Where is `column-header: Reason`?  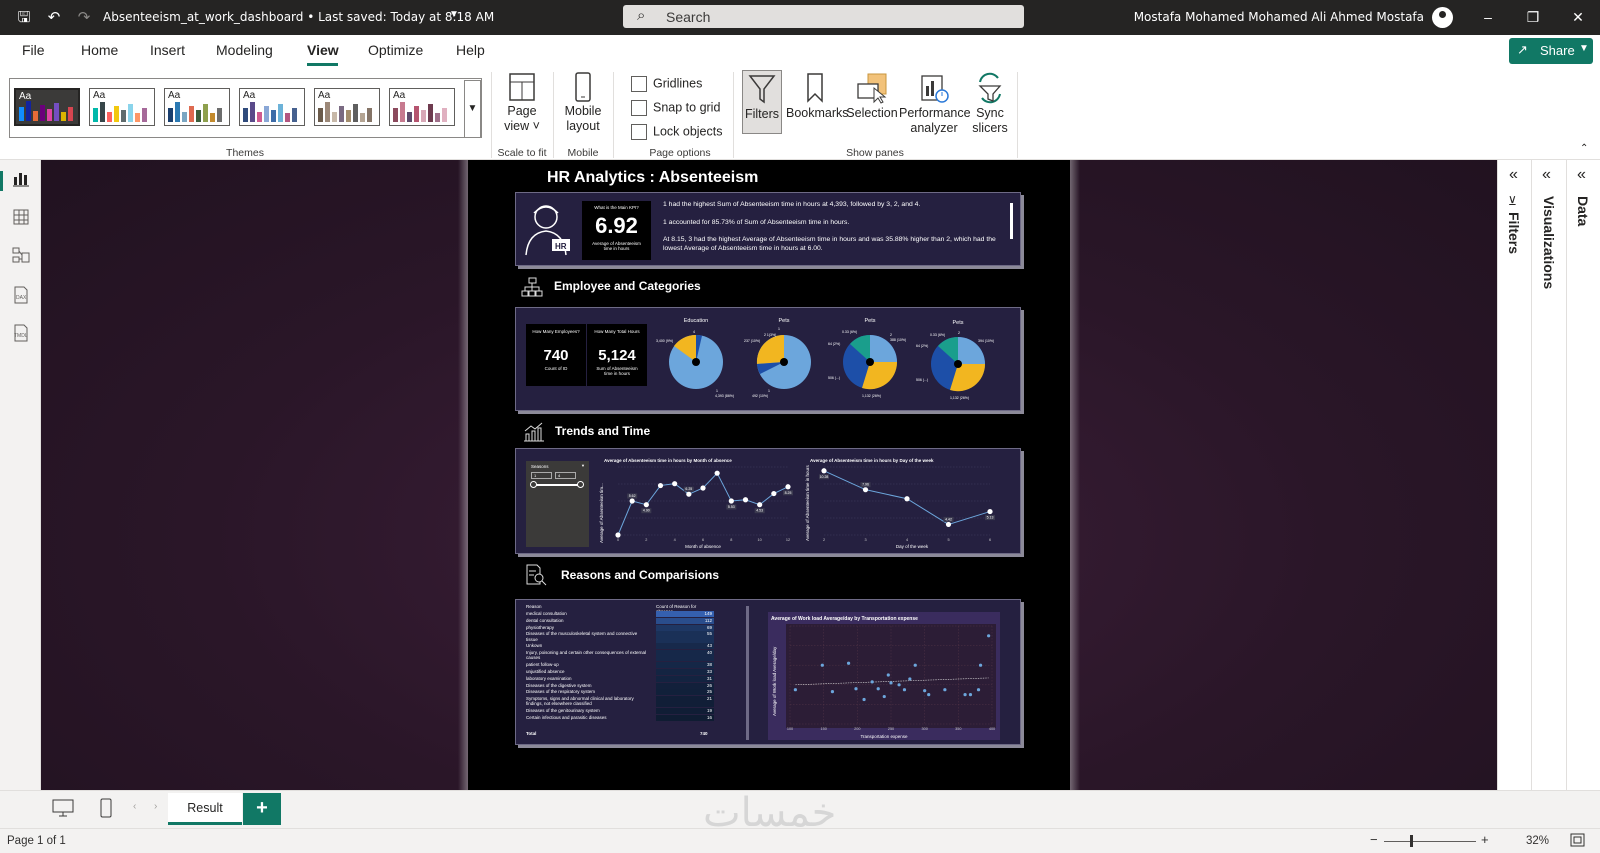
column-header: Reason is located at coordinates (534, 606).